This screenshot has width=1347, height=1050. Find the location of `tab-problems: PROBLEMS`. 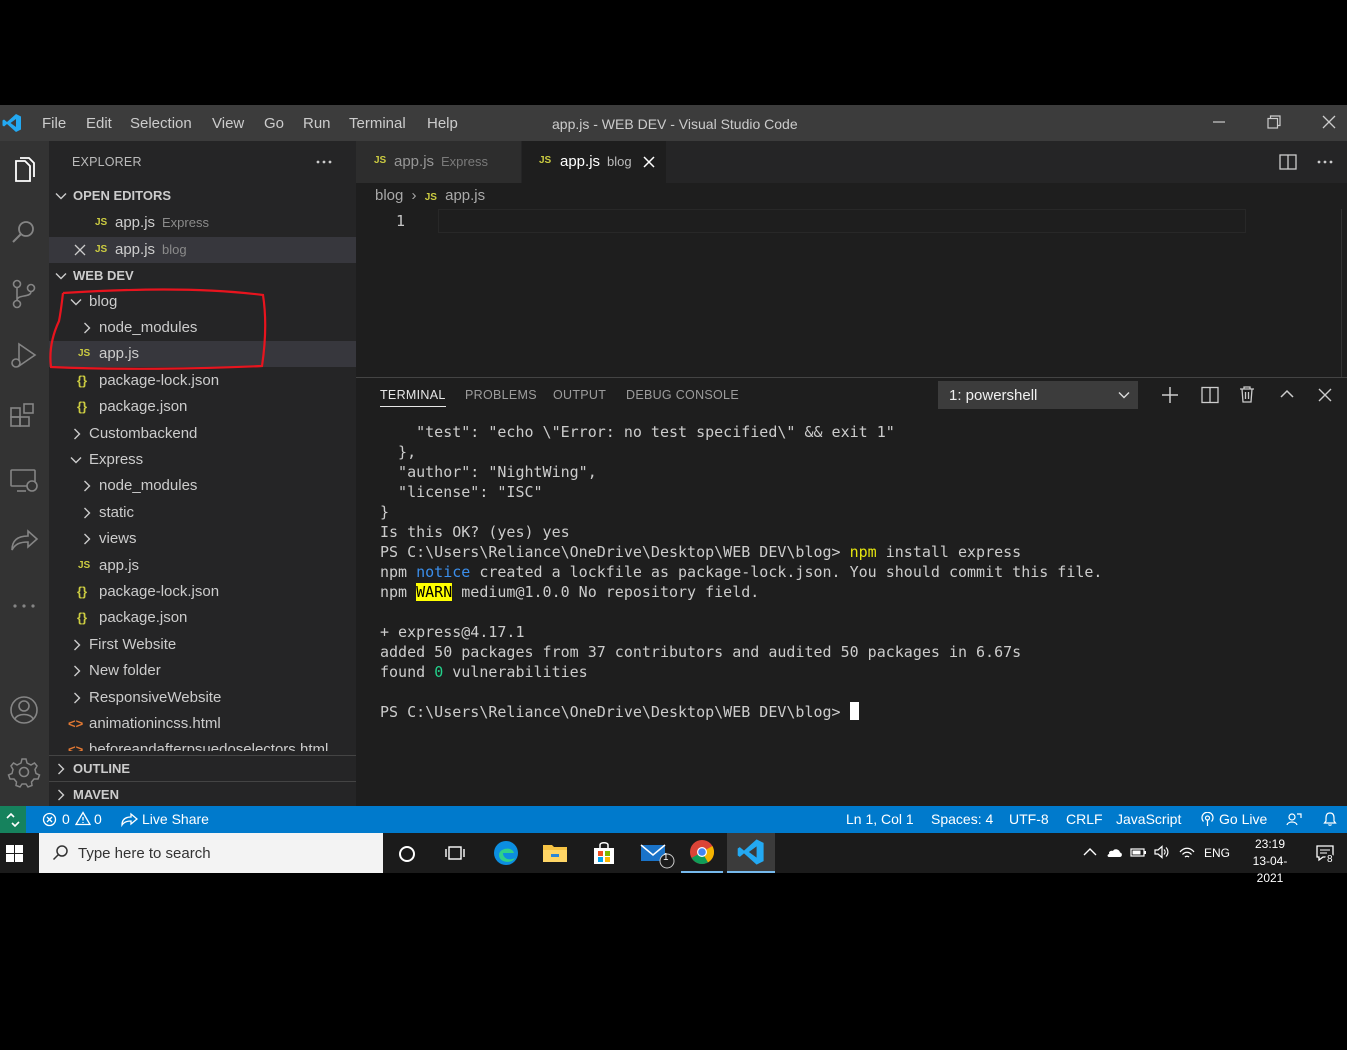

tab-problems: PROBLEMS is located at coordinates (501, 395).